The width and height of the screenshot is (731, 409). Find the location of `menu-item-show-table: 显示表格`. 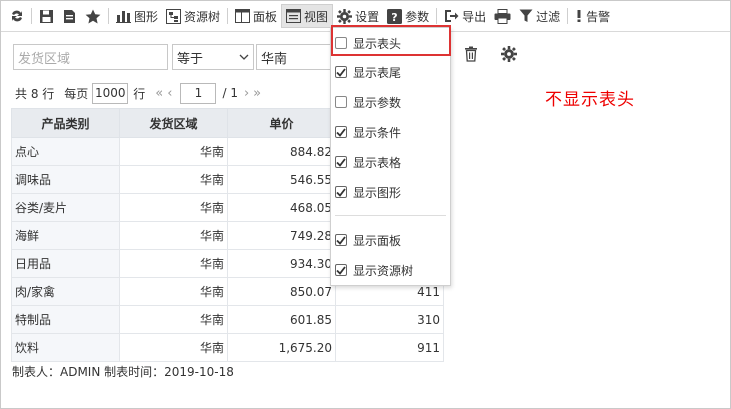

menu-item-show-table: 显示表格 is located at coordinates (368, 162).